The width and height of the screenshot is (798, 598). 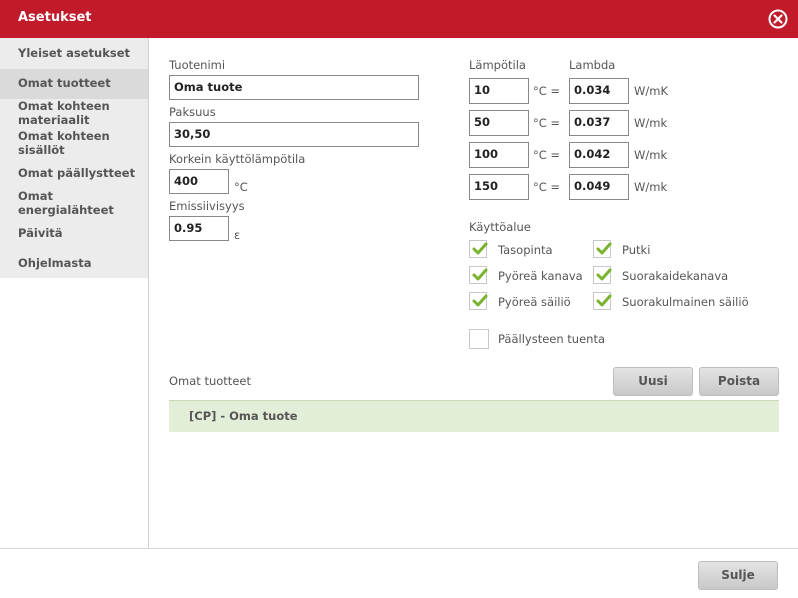 What do you see at coordinates (651, 123) in the screenshot?
I see `lambda-unit-2: W/mk` at bounding box center [651, 123].